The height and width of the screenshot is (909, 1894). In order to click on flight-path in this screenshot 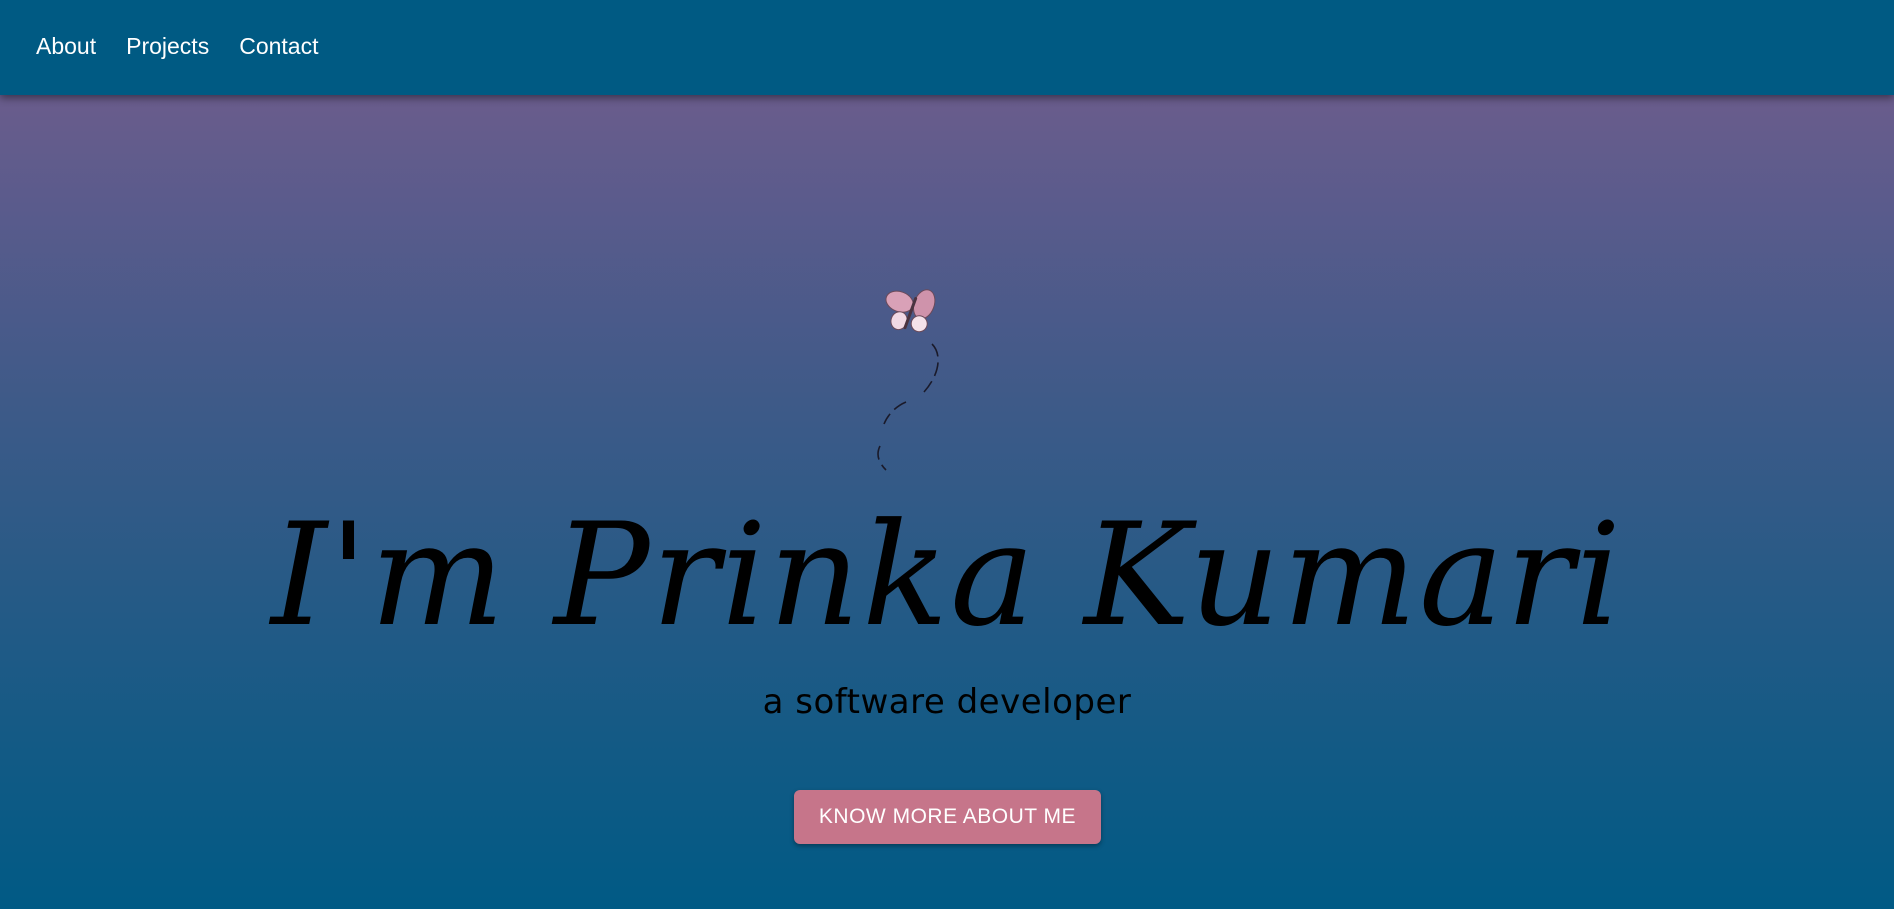, I will do `click(908, 407)`.